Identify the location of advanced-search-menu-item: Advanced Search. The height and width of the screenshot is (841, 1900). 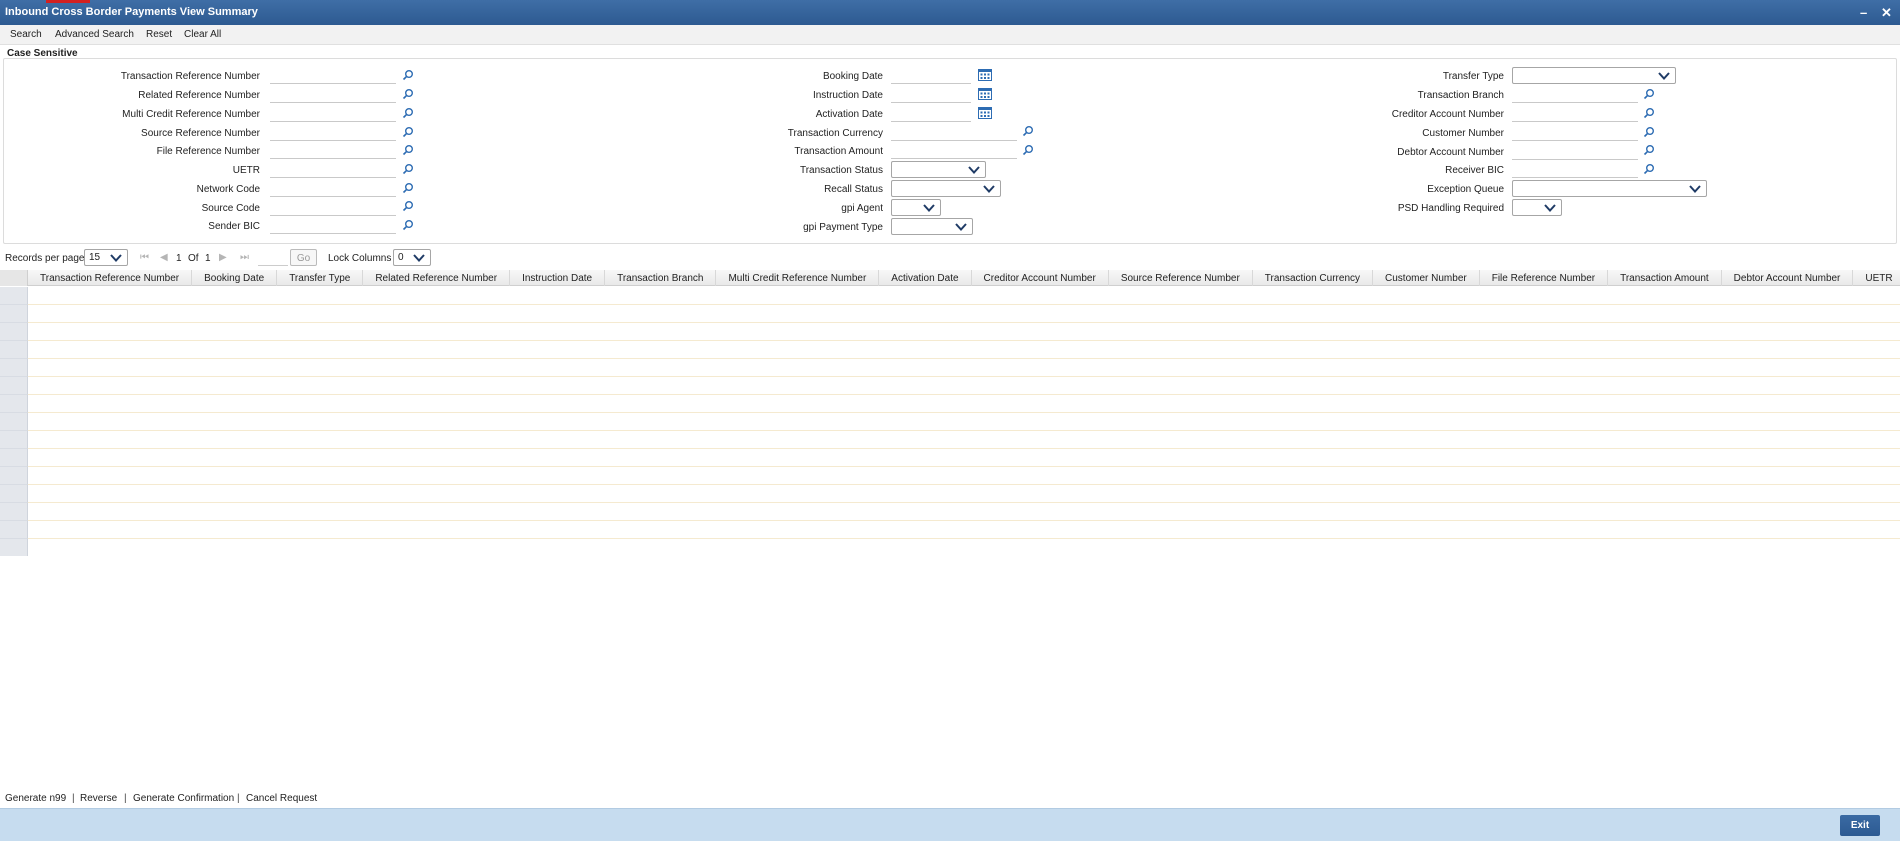
(94, 34).